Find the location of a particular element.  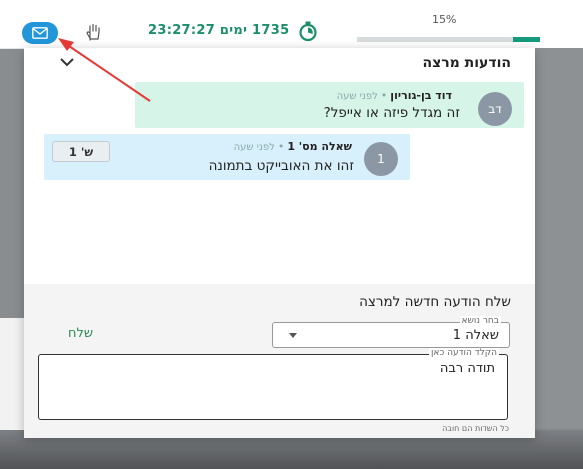

caret-down-icon is located at coordinates (293, 335).